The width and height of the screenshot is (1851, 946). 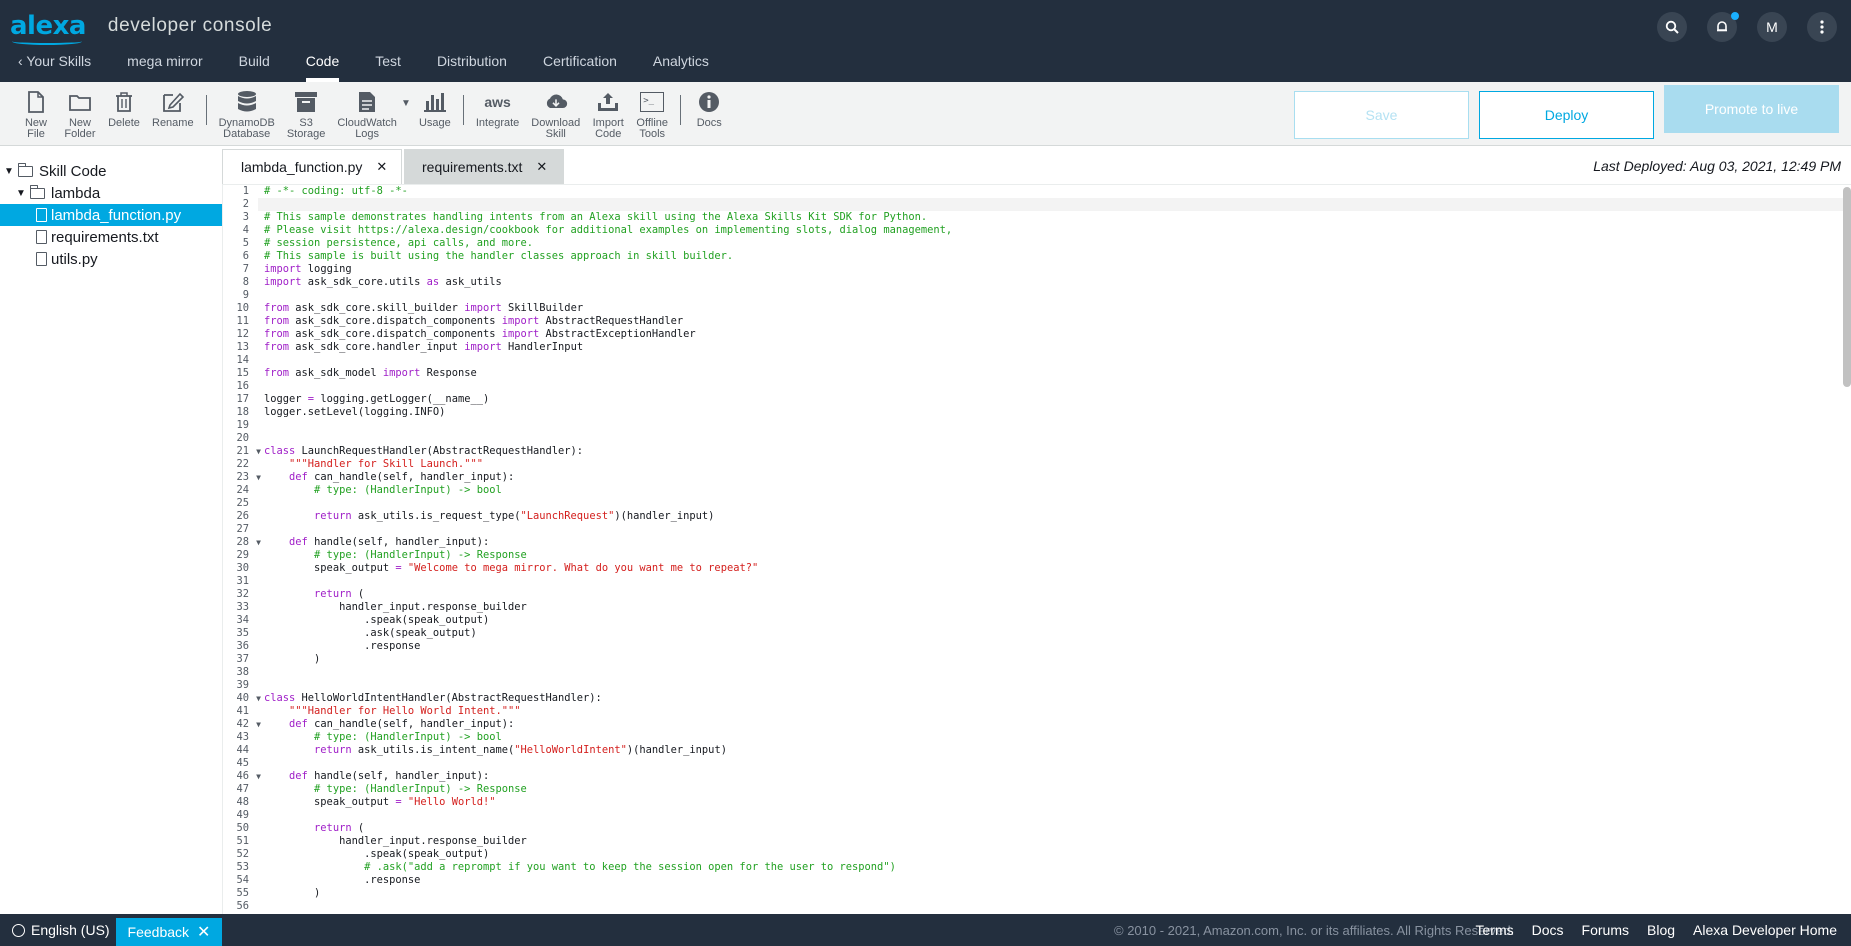 What do you see at coordinates (1037, 724) in the screenshot?
I see `code-line: 42 ▼ def can_handle(self, handler_input):` at bounding box center [1037, 724].